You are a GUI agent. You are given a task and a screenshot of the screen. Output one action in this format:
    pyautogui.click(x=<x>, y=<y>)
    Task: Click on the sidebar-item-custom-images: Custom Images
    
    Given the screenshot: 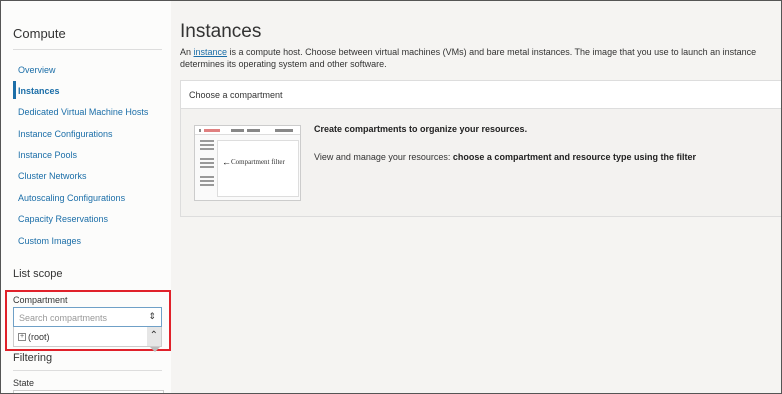 What is the action you would take?
    pyautogui.click(x=49, y=241)
    